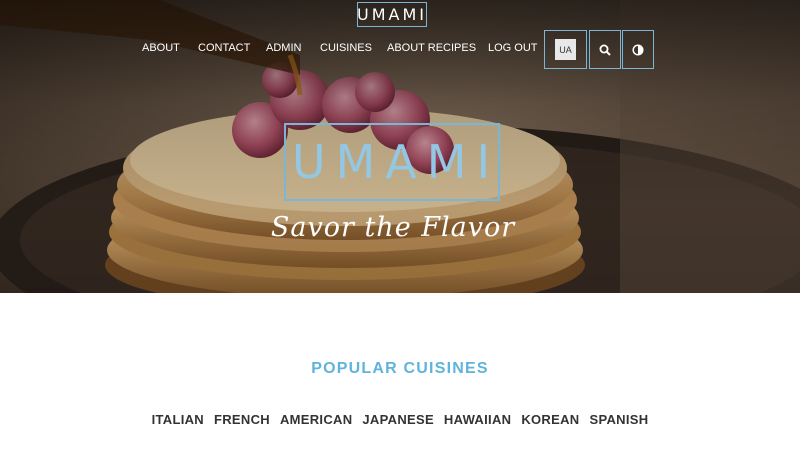 The image size is (800, 468). I want to click on search-button, so click(605, 49).